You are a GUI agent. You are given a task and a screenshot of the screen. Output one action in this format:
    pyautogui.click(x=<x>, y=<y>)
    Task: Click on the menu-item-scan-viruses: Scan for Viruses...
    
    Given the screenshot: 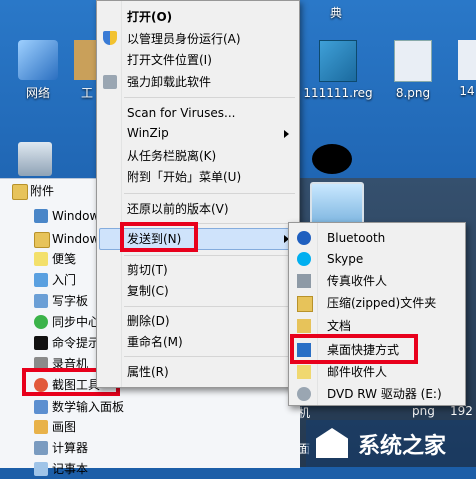 What is the action you would take?
    pyautogui.click(x=181, y=113)
    